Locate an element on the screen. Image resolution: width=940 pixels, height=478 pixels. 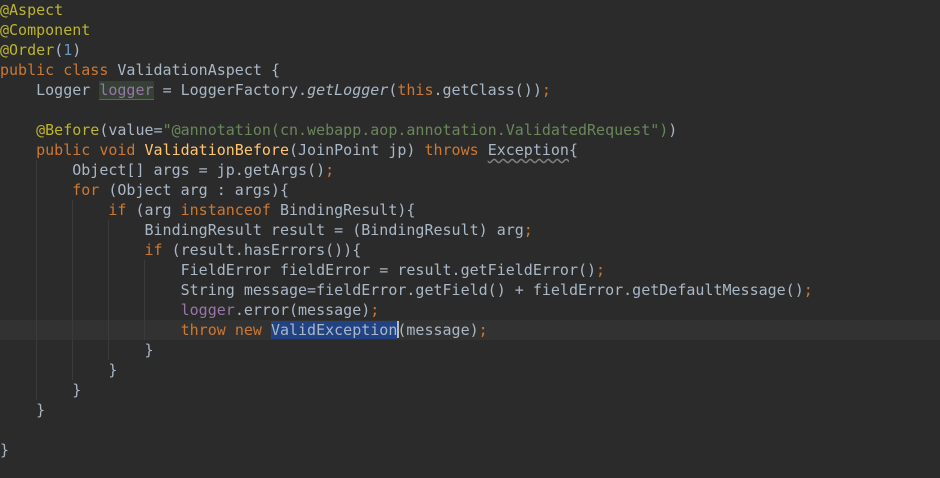
code-line-2: @Component is located at coordinates (470, 30).